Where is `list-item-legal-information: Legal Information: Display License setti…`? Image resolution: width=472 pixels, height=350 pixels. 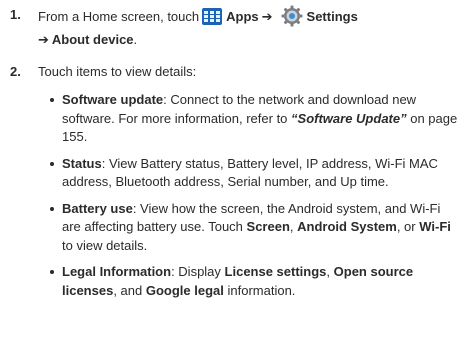 list-item-legal-information: Legal Information: Display License setti… is located at coordinates (254, 281).